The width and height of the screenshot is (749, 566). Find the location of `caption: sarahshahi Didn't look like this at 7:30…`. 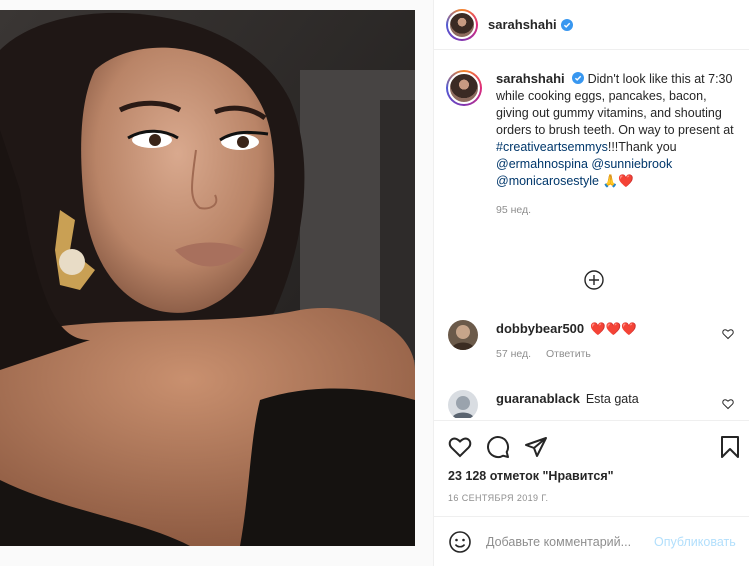

caption: sarahshahi Didn't look like this at 7:30… is located at coordinates (591, 138).